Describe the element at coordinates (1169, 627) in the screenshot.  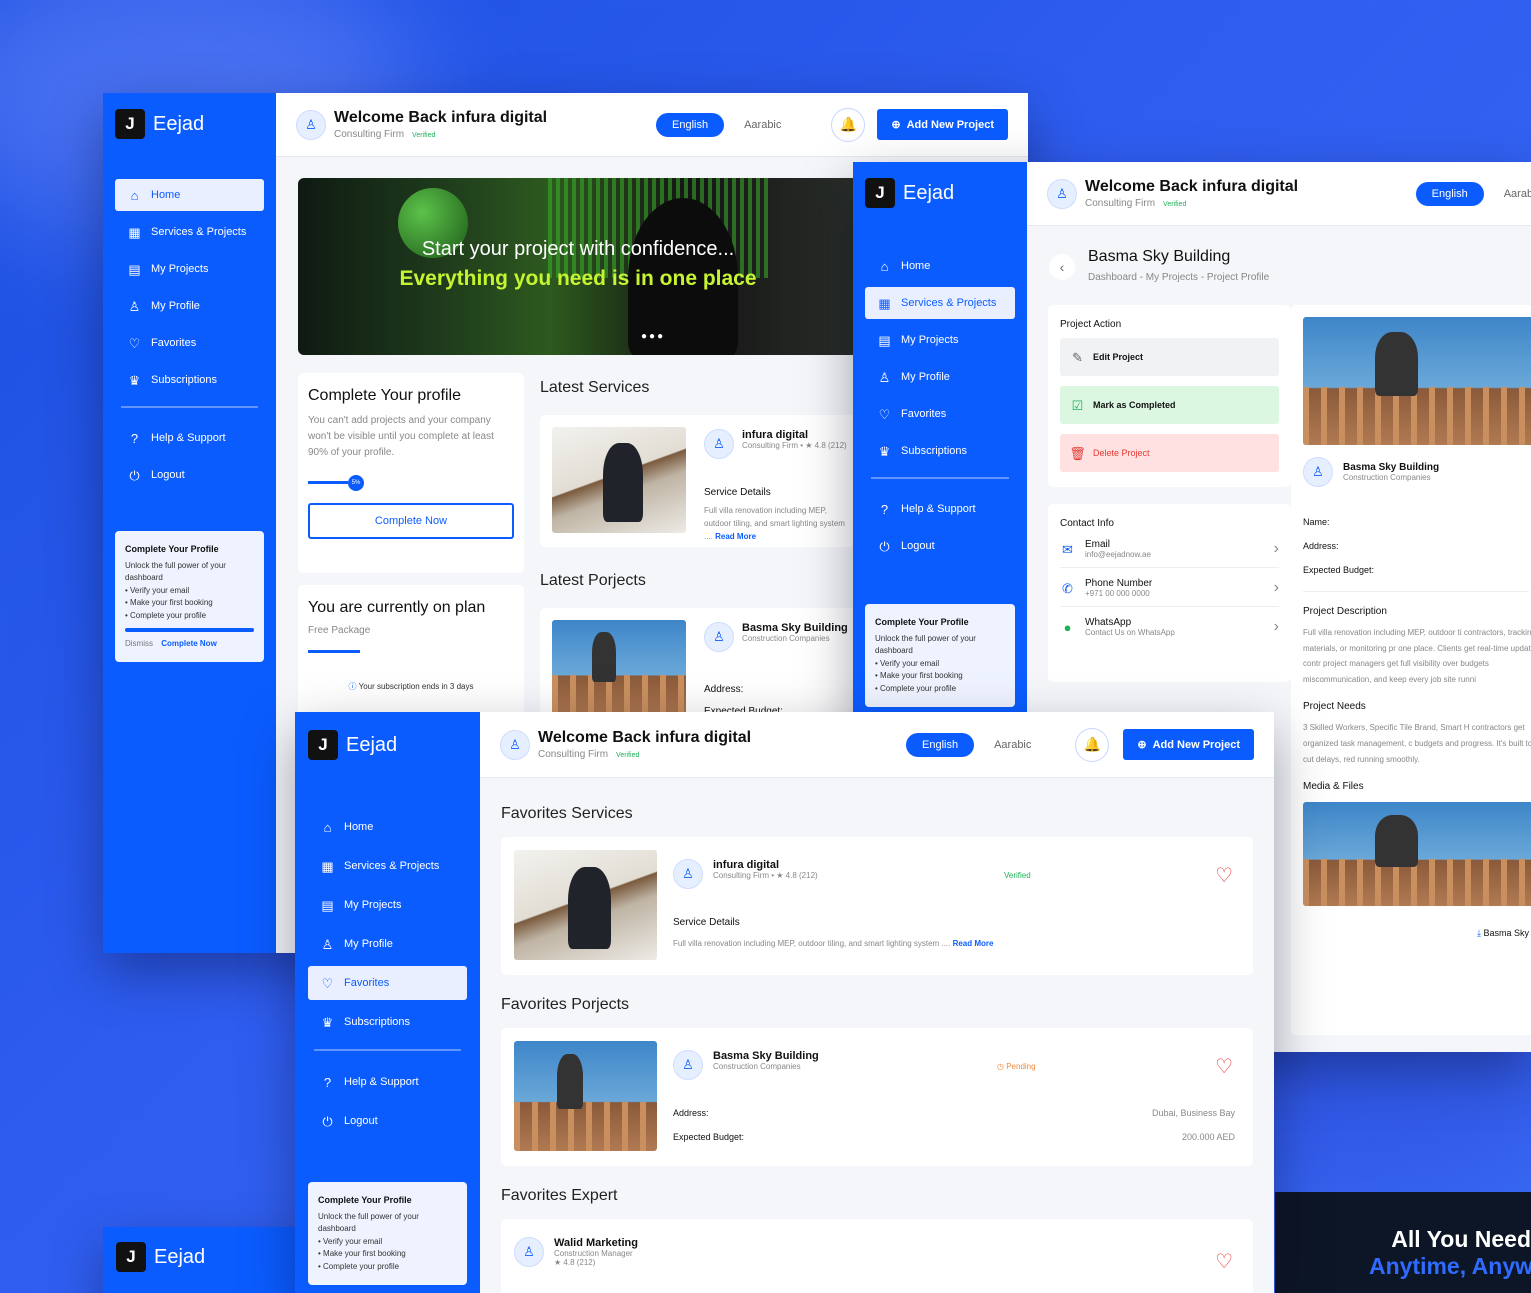
I see `whatsapp-row: ● WhatsApp Contact Us on WhatsApp ›` at that location.